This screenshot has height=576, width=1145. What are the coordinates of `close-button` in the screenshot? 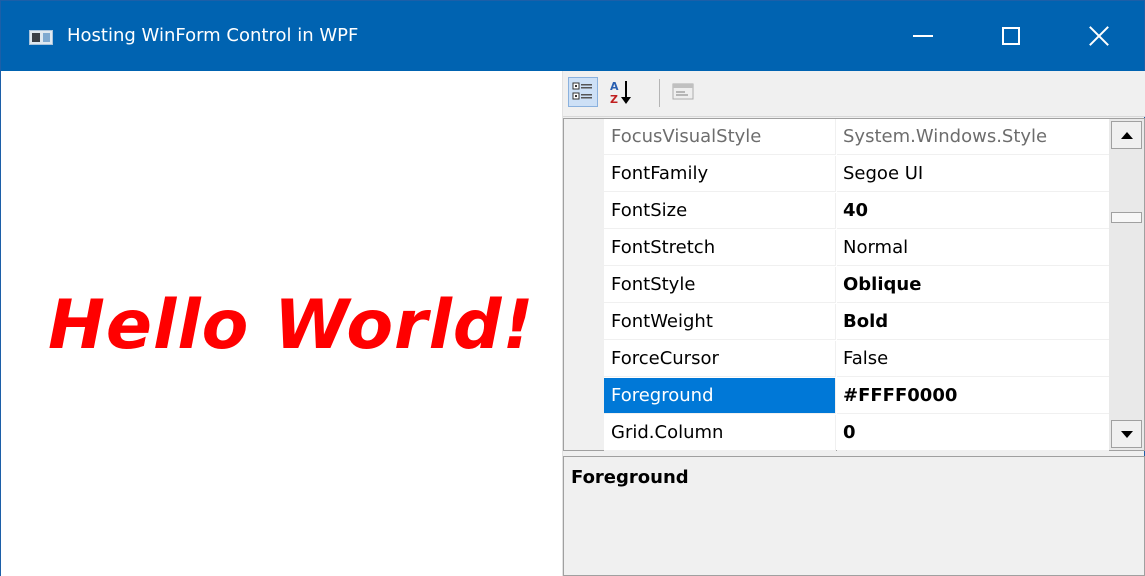 It's located at (1099, 36).